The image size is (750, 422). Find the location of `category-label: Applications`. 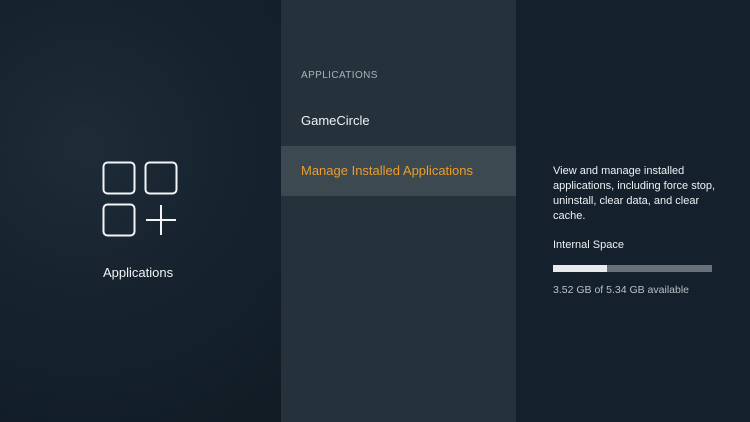

category-label: Applications is located at coordinates (138, 272).